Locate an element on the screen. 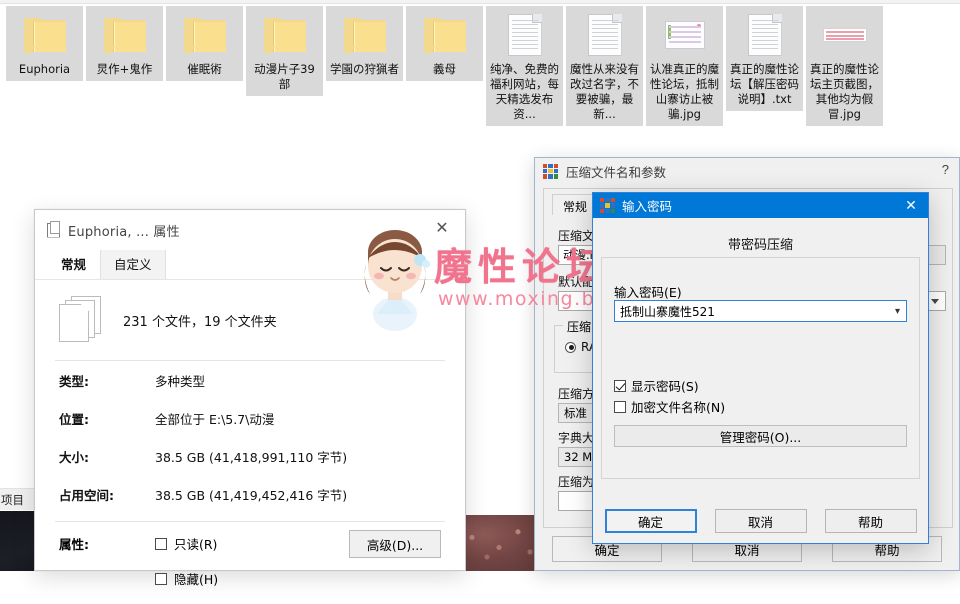  split-volumes-label: 压缩为 is located at coordinates (576, 482).